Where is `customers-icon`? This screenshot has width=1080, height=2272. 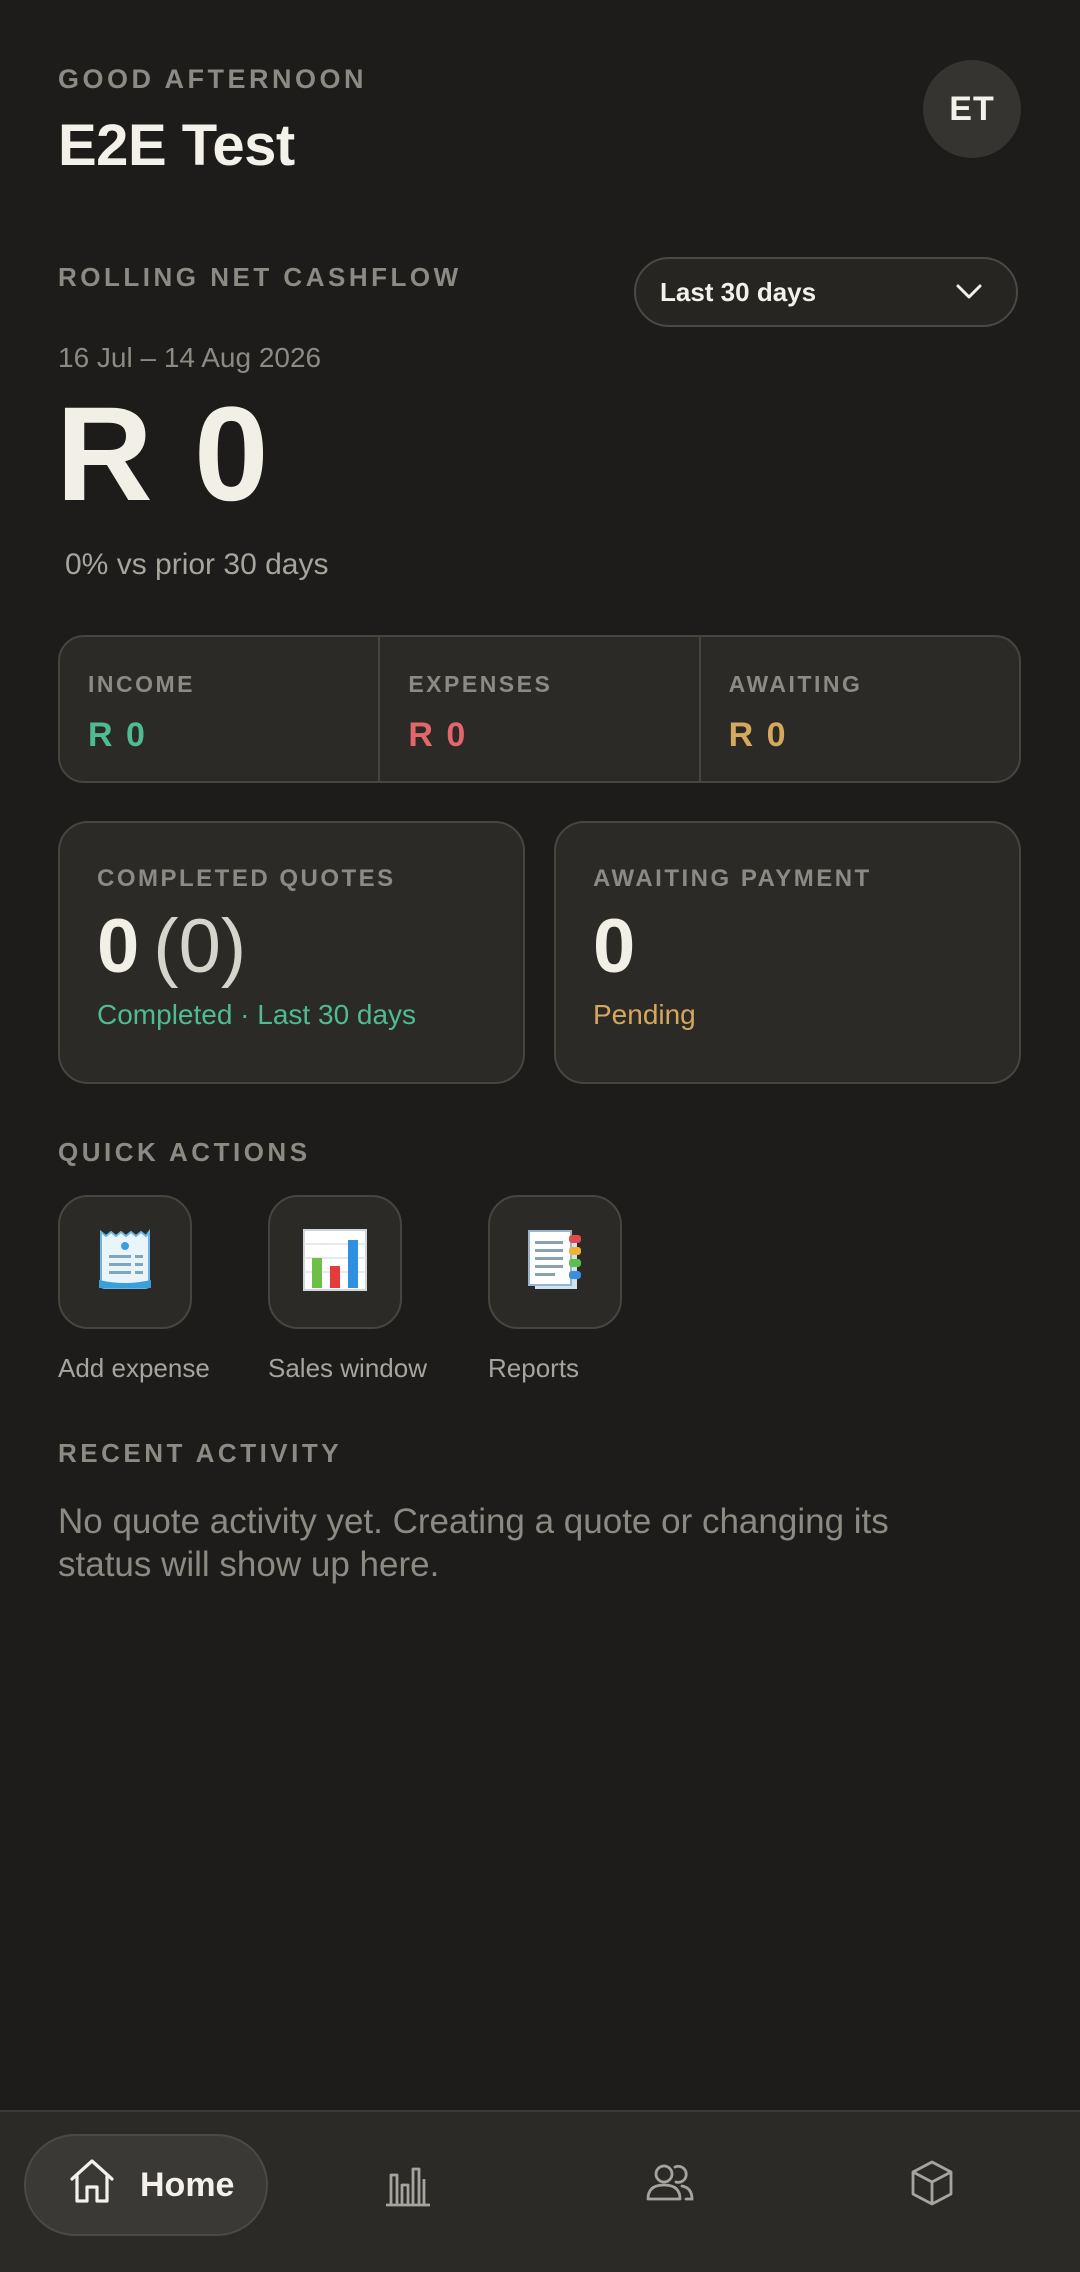 customers-icon is located at coordinates (670, 2185).